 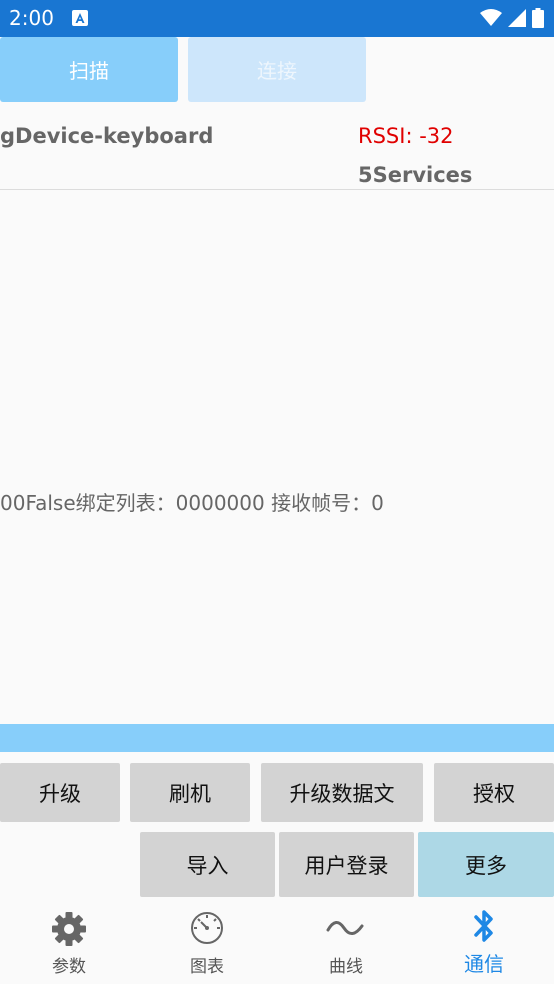 What do you see at coordinates (80, 18) in the screenshot?
I see `notification-icon` at bounding box center [80, 18].